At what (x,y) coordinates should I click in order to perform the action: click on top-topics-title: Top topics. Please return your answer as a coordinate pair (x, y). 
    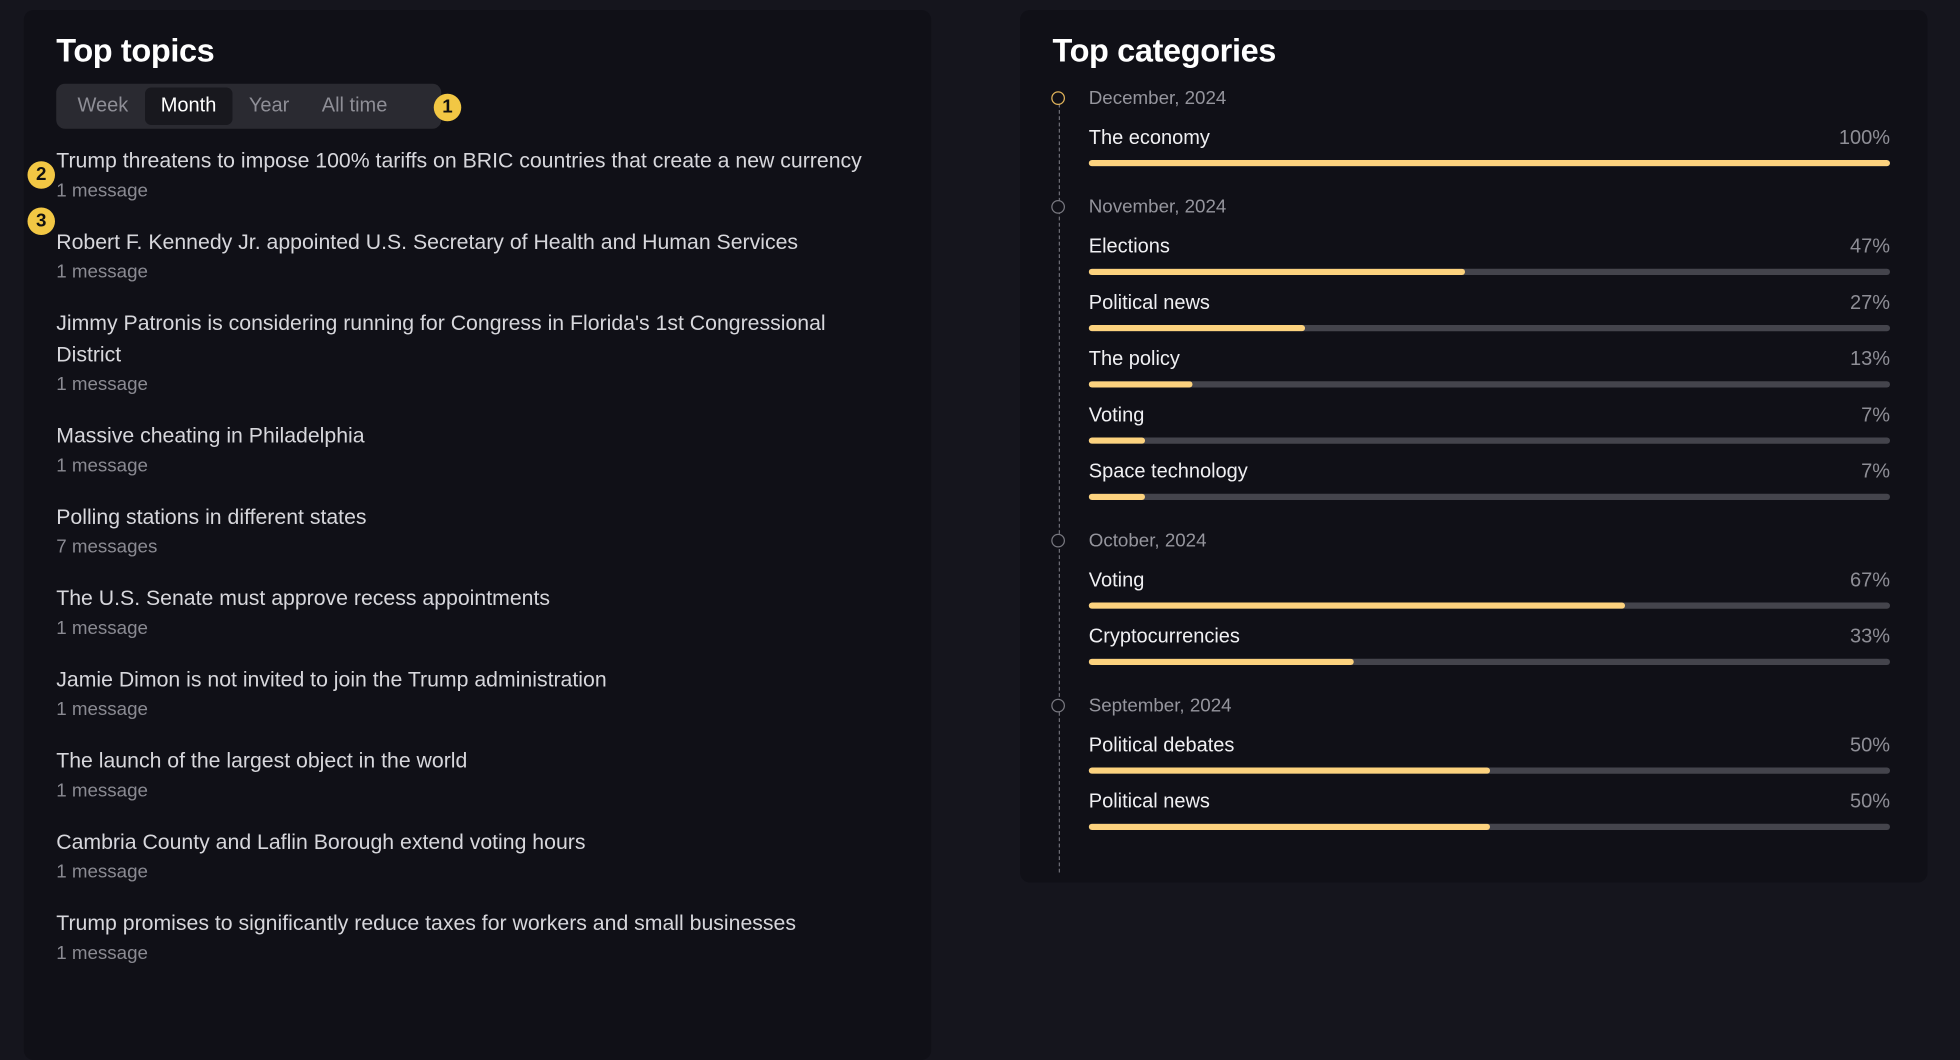
    Looking at the image, I should click on (135, 50).